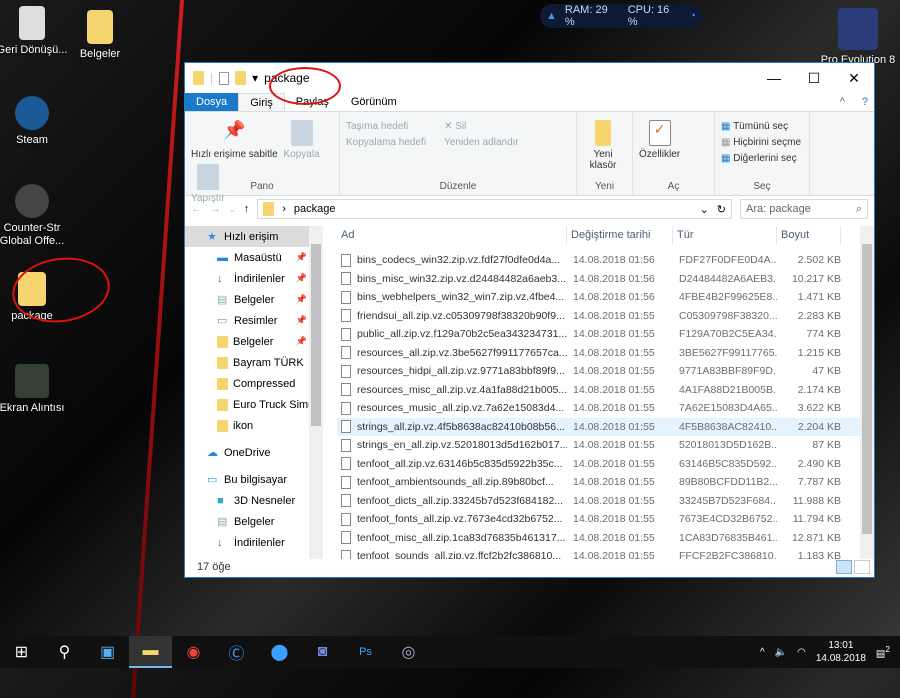 The height and width of the screenshot is (698, 900). What do you see at coordinates (35, 389) in the screenshot?
I see `desktop-icon-ekran-alintisi: Ekran Alıntısı` at bounding box center [35, 389].